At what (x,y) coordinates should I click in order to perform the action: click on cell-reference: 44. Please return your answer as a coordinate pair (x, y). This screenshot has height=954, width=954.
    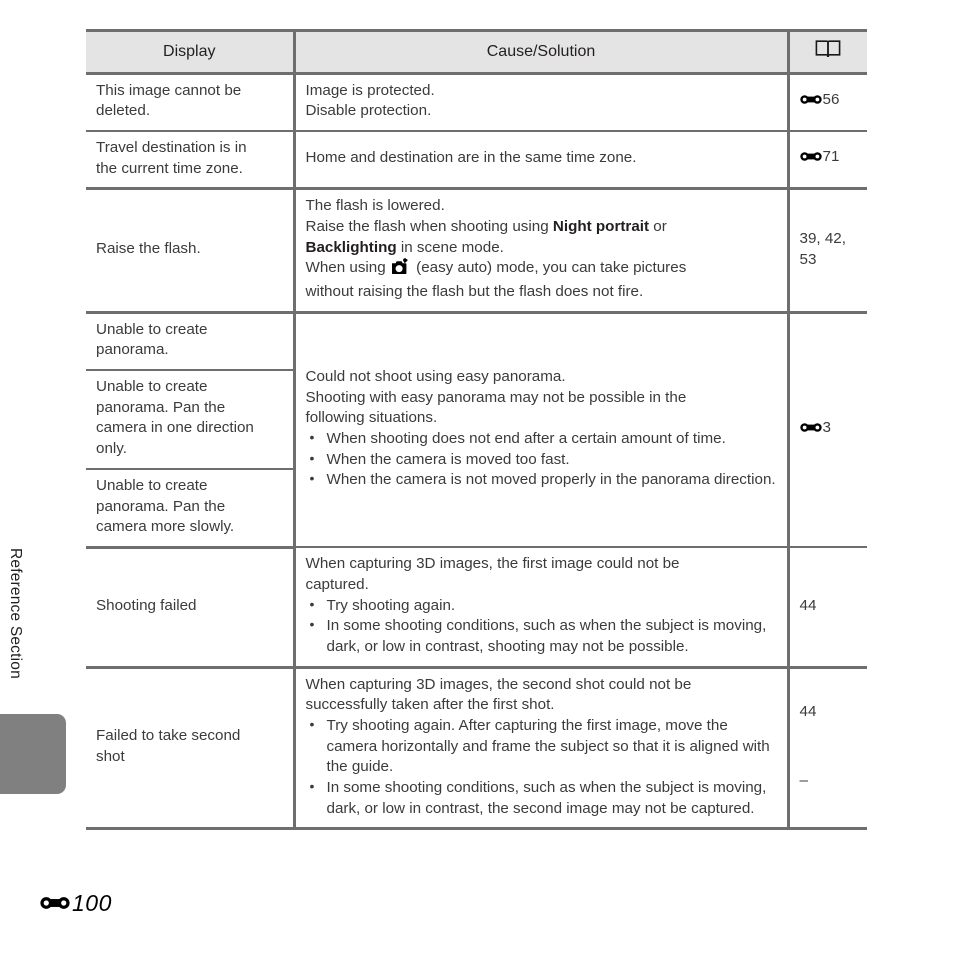
    Looking at the image, I should click on (826, 608).